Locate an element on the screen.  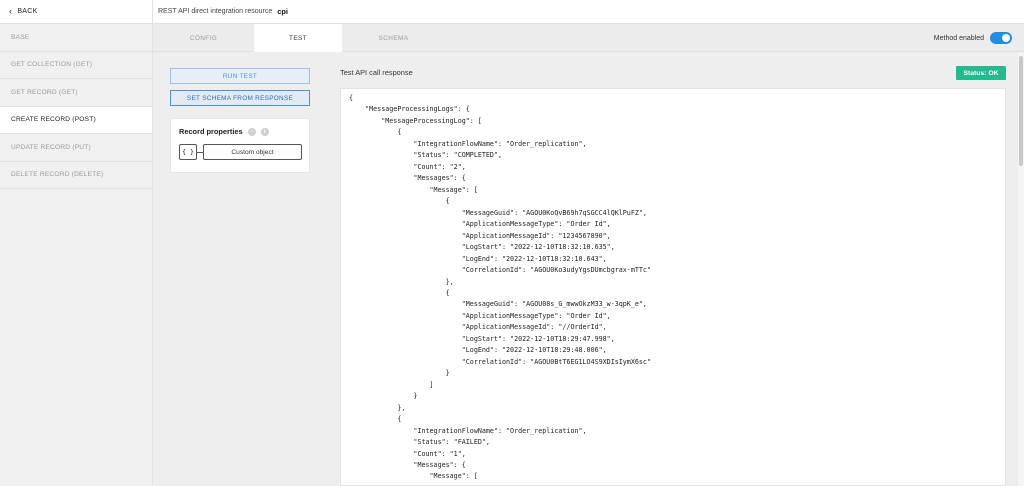
chevron-left-icon: ‹ is located at coordinates (11, 11).